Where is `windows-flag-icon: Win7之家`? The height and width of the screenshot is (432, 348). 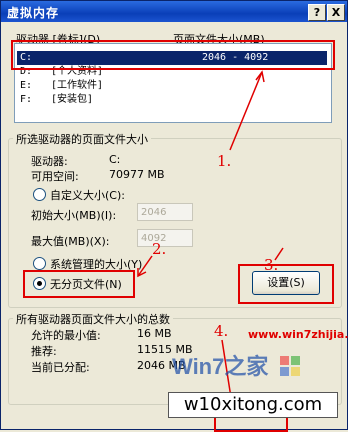 windows-flag-icon: Win7之家 is located at coordinates (236, 366).